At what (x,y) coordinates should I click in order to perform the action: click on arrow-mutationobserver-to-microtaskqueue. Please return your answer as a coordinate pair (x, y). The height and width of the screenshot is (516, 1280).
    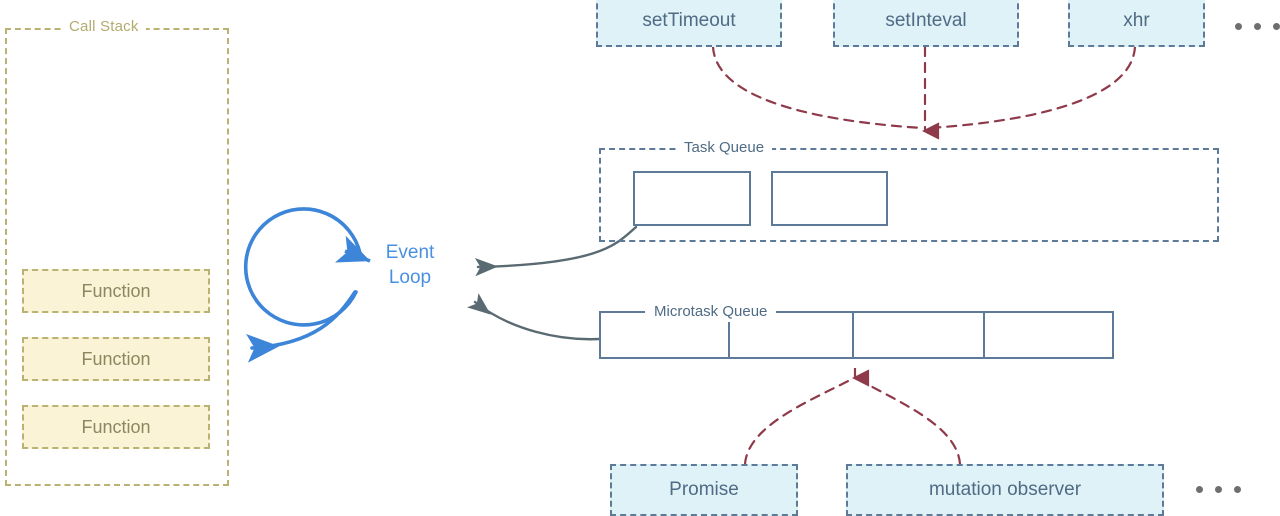
    Looking at the image, I should click on (908, 421).